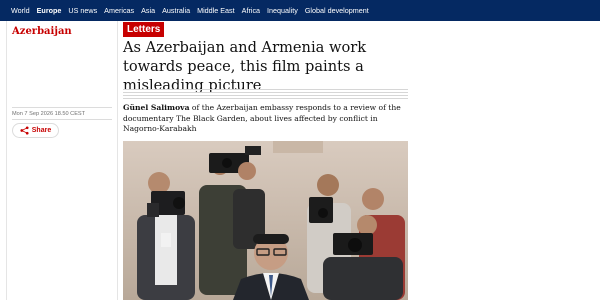 The width and height of the screenshot is (600, 300). I want to click on article-dateline: Mon 7 Sep 2026 18.50 CEST, so click(49, 114).